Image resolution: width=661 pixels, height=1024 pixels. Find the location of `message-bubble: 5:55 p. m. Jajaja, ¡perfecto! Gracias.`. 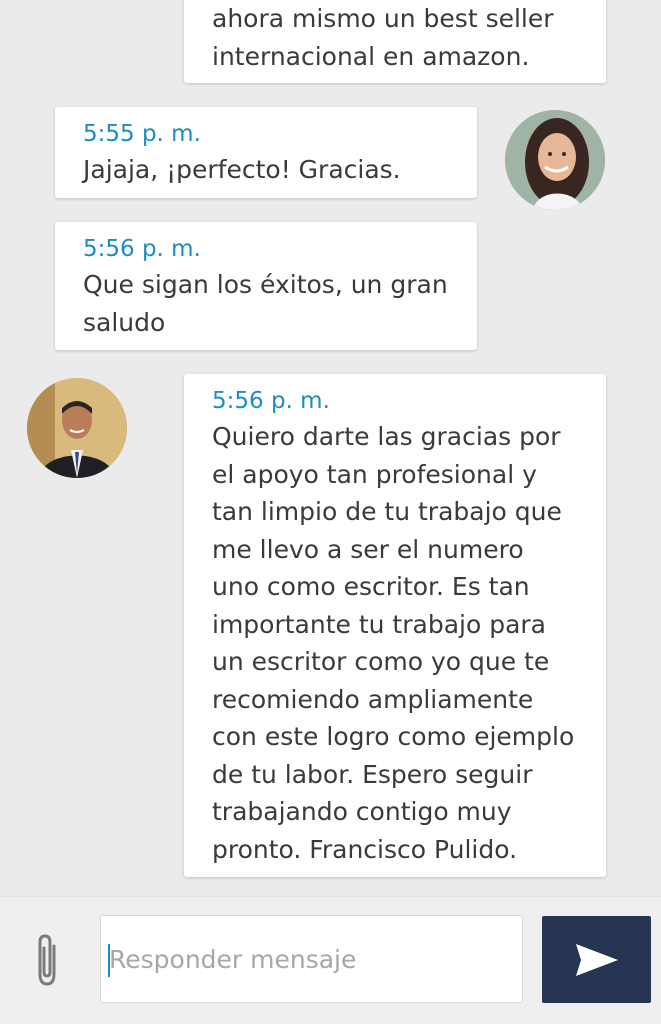

message-bubble: 5:55 p. m. Jajaja, ¡perfecto! Gracias. is located at coordinates (266, 152).